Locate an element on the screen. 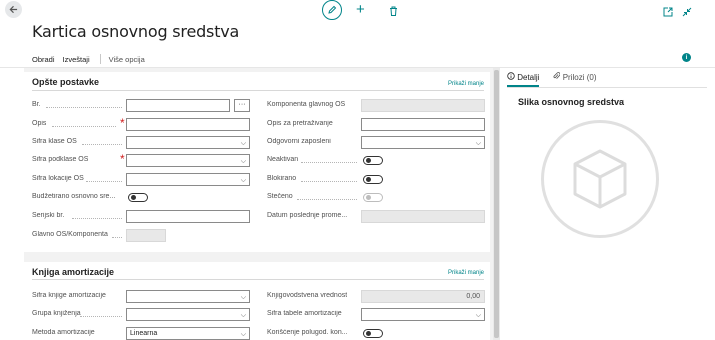  field-label: Metoda amortizacije is located at coordinates (63, 332).